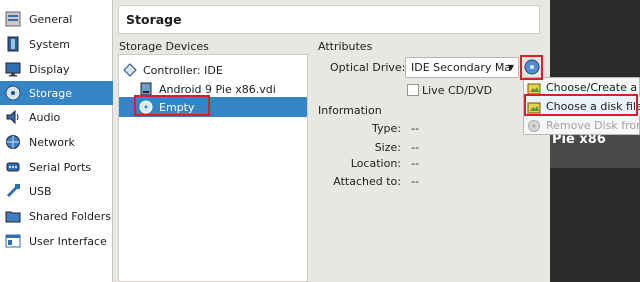 The image size is (640, 282). What do you see at coordinates (51, 93) in the screenshot?
I see `sidebar-item-label: Storage` at bounding box center [51, 93].